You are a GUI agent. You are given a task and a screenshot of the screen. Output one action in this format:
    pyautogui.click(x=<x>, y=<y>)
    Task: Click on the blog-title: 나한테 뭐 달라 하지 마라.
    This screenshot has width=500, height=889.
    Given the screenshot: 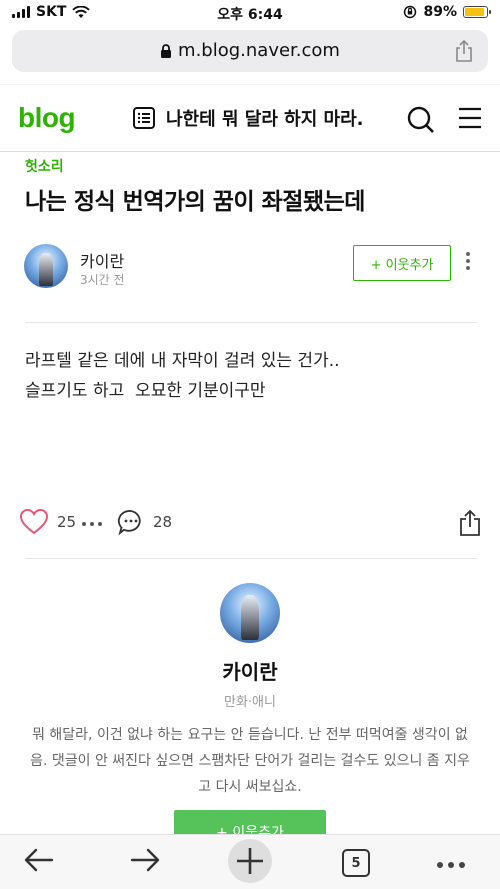 What is the action you would take?
    pyautogui.click(x=265, y=119)
    